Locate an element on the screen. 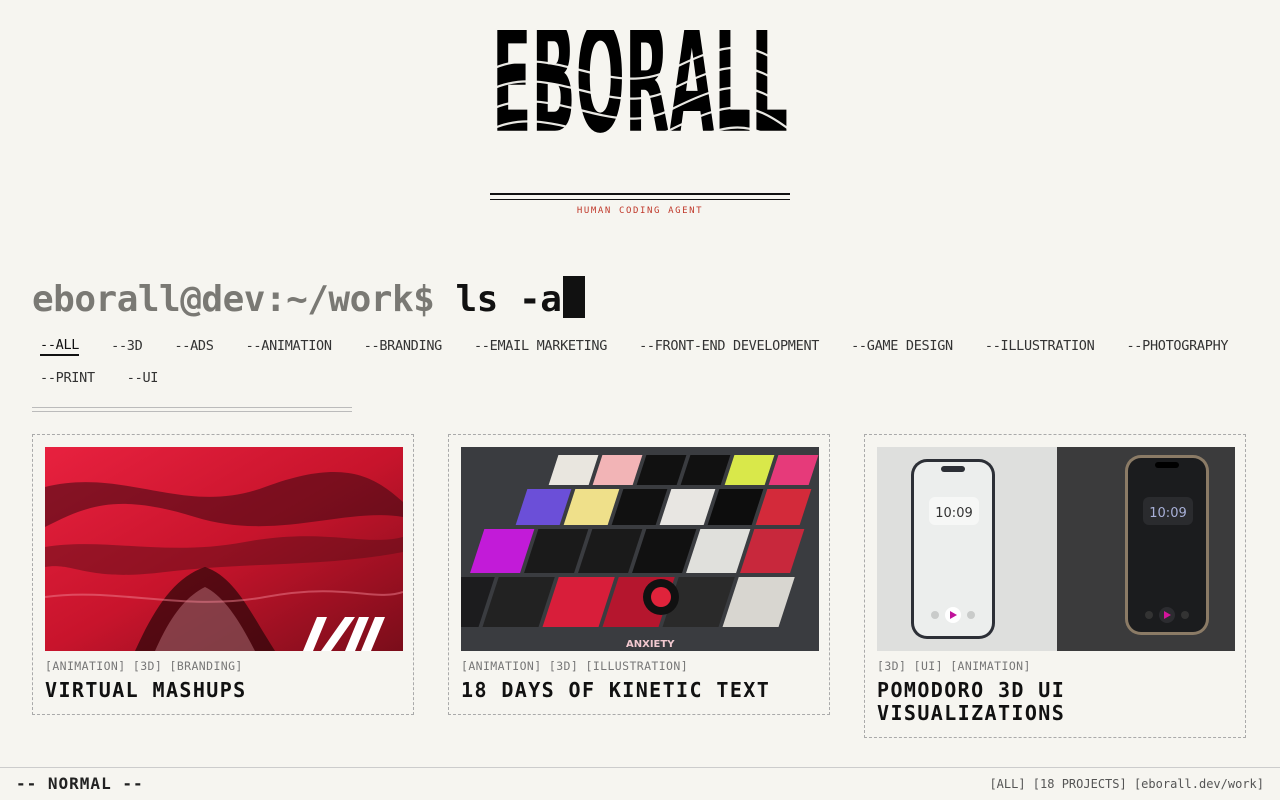 The image size is (1280, 800). svg-text: ANXIETY is located at coordinates (650, 644).